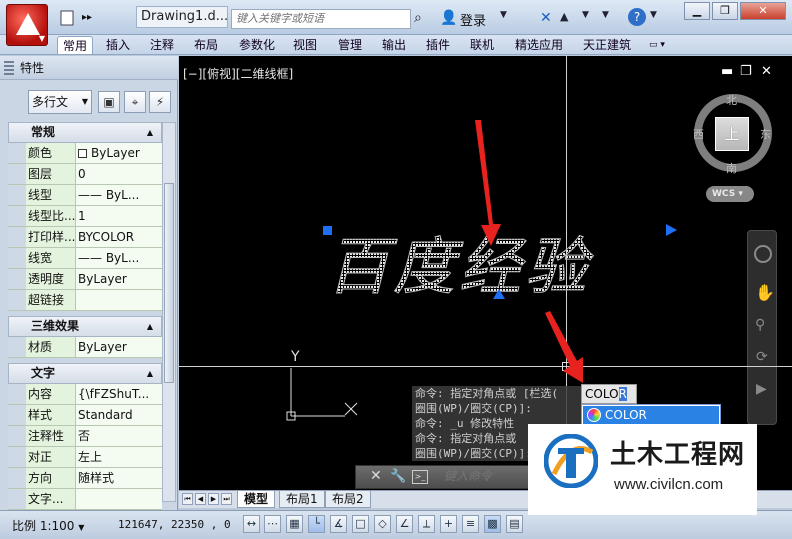 Image resolution: width=792 pixels, height=539 pixels. I want to click on connect-icon: ▲, so click(564, 16).